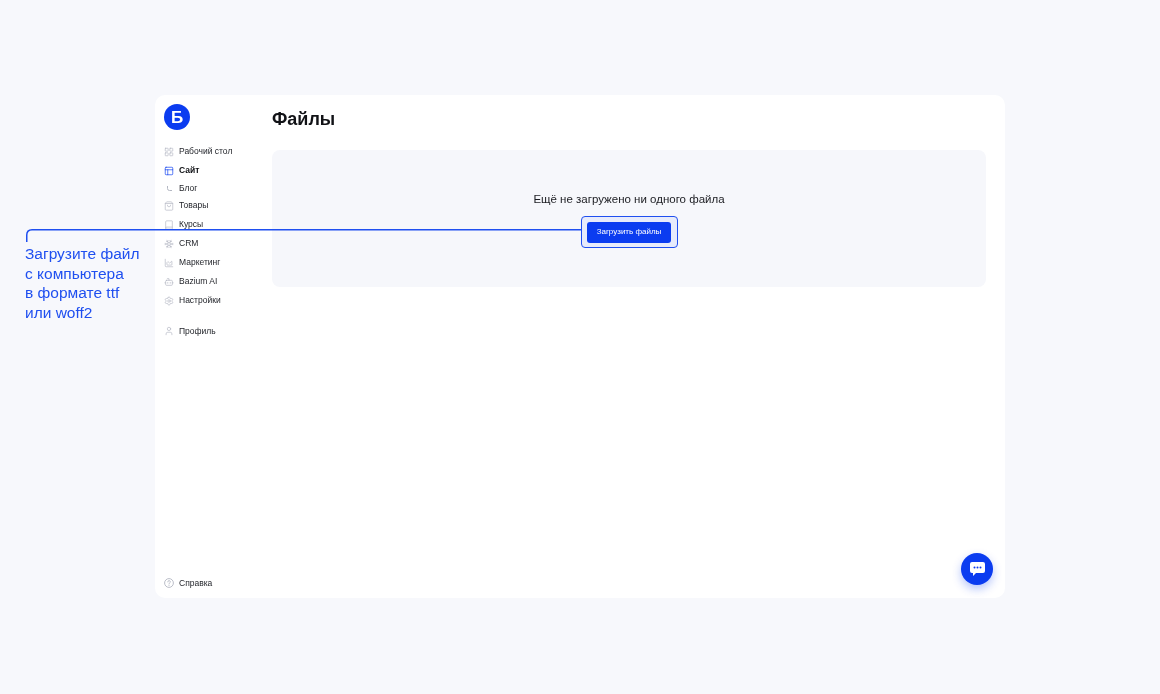 The height and width of the screenshot is (694, 1160). I want to click on robot-icon, so click(169, 281).